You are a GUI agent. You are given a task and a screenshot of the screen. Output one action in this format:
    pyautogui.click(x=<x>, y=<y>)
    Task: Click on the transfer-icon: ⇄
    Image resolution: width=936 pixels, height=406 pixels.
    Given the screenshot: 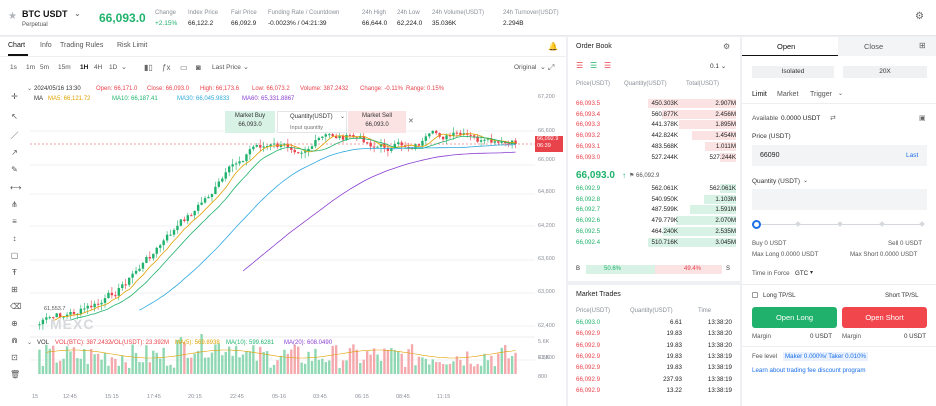 What is the action you would take?
    pyautogui.click(x=833, y=118)
    